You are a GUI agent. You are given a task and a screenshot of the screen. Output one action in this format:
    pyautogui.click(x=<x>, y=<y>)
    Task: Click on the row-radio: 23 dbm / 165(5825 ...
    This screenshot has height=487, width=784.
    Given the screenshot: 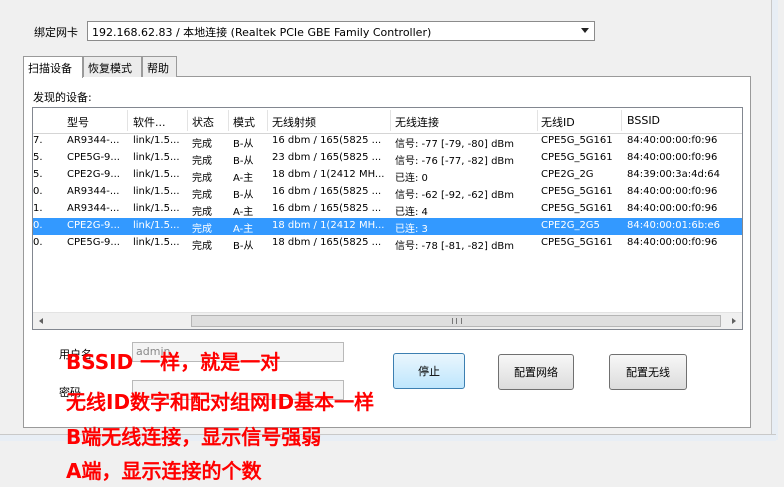 What is the action you would take?
    pyautogui.click(x=327, y=157)
    